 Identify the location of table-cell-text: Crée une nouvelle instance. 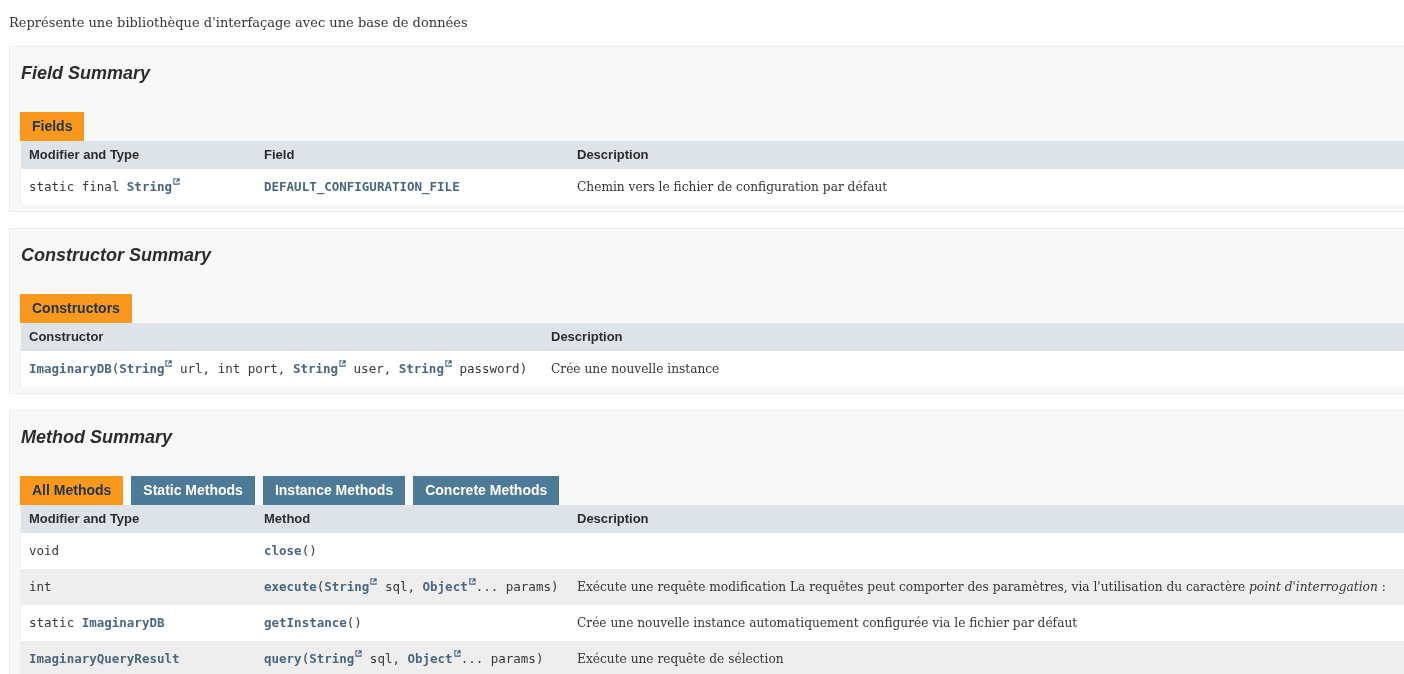
(635, 369).